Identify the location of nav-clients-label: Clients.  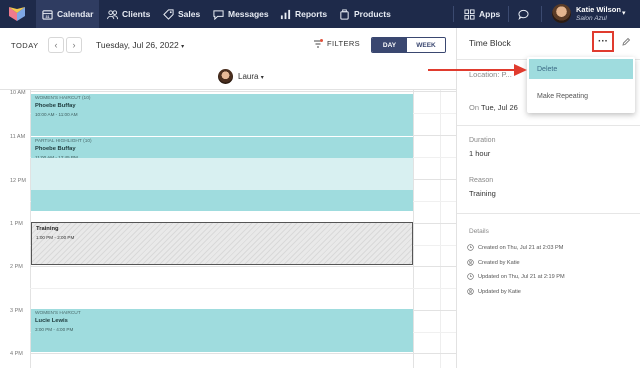
(136, 14).